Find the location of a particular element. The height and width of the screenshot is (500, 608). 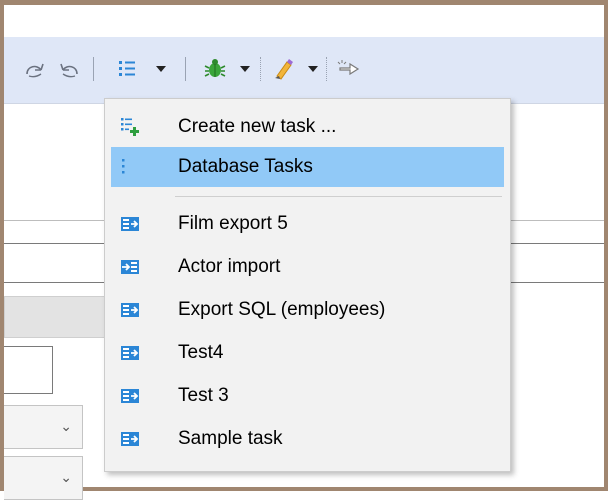

menu-item-label: Export SQL (employees) is located at coordinates (282, 309).